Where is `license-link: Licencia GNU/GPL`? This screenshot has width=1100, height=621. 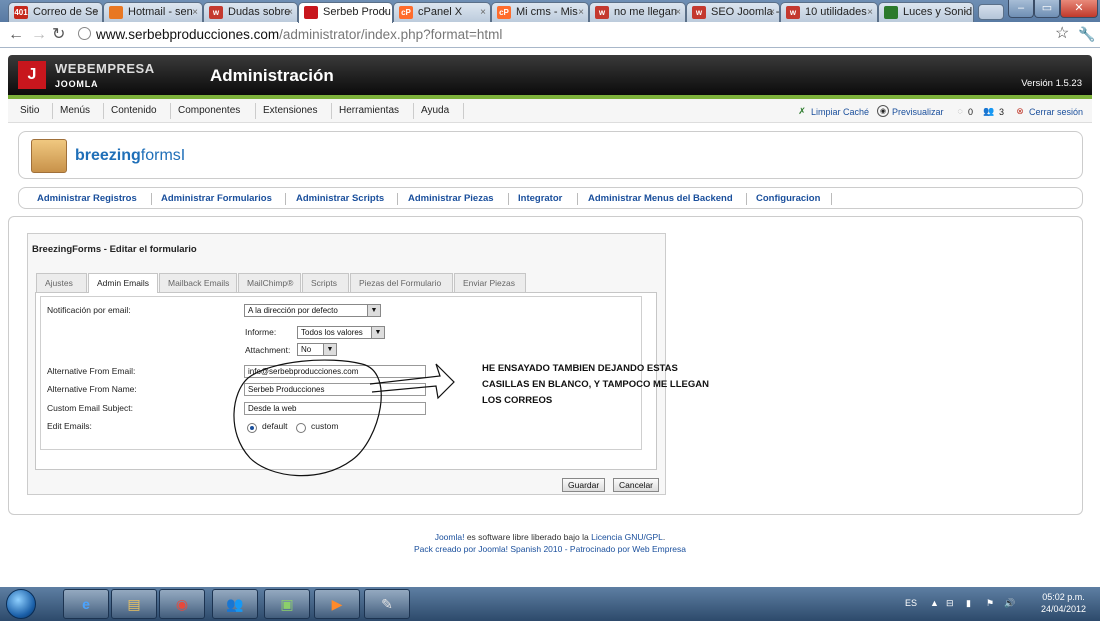
license-link: Licencia GNU/GPL is located at coordinates (627, 537).